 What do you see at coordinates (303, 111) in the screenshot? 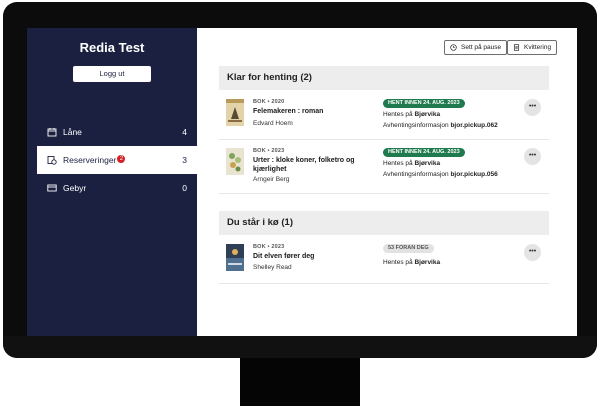
I see `book-title: Felemakeren : roman` at bounding box center [303, 111].